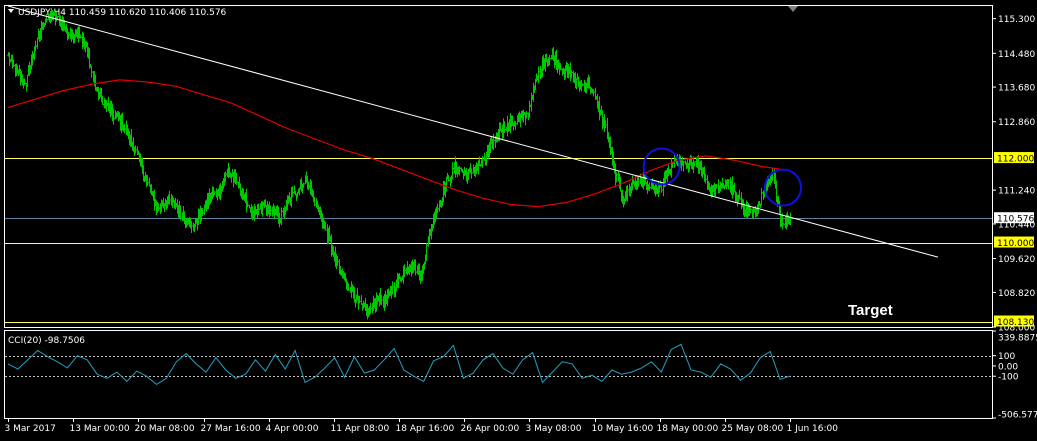 This screenshot has width=1037, height=441. What do you see at coordinates (1016, 89) in the screenshot?
I see `price-tick-label-2: 113.680` at bounding box center [1016, 89].